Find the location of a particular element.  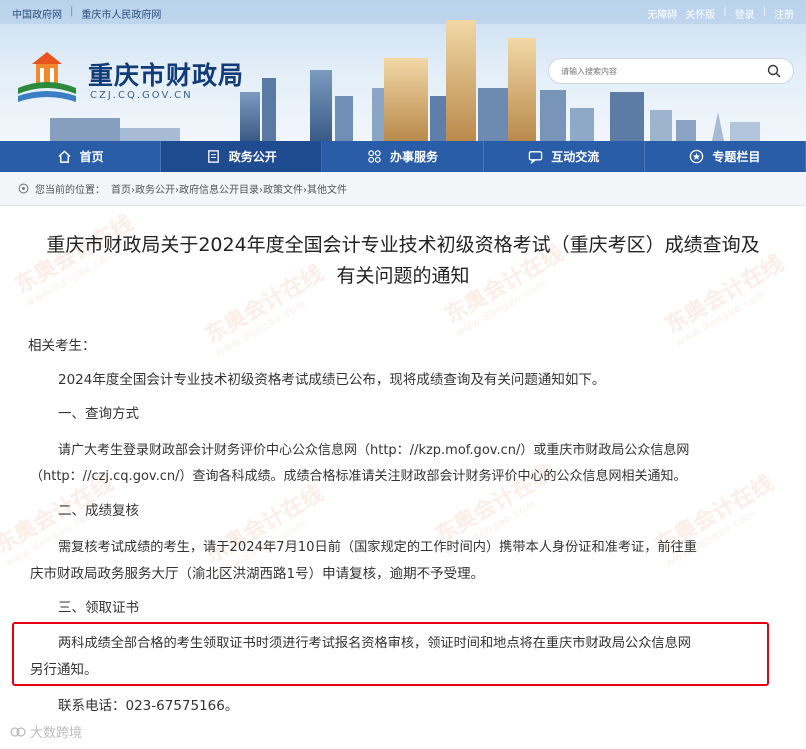

nav-item-topics: 专题栏目 is located at coordinates (725, 156).